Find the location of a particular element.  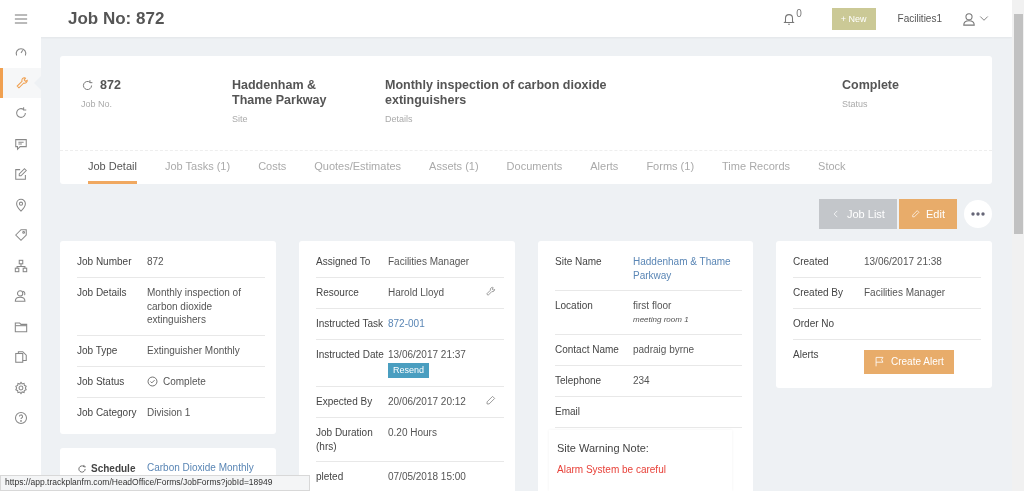

field-label: Telephone is located at coordinates (579, 381).